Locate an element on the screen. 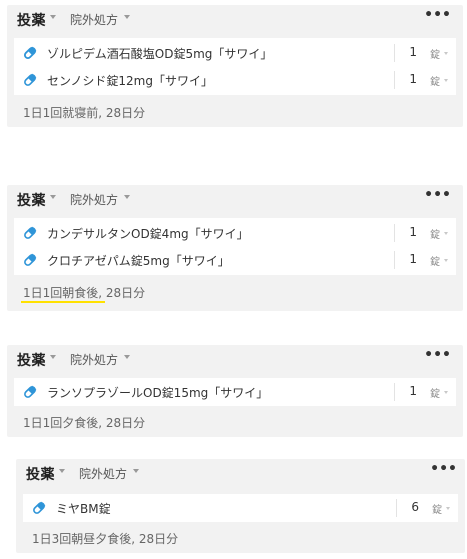 Image resolution: width=467 pixels, height=559 pixels. drug-list: ランソプラゾールOD錠15mg「サワイ」 1 錠 is located at coordinates (235, 392).